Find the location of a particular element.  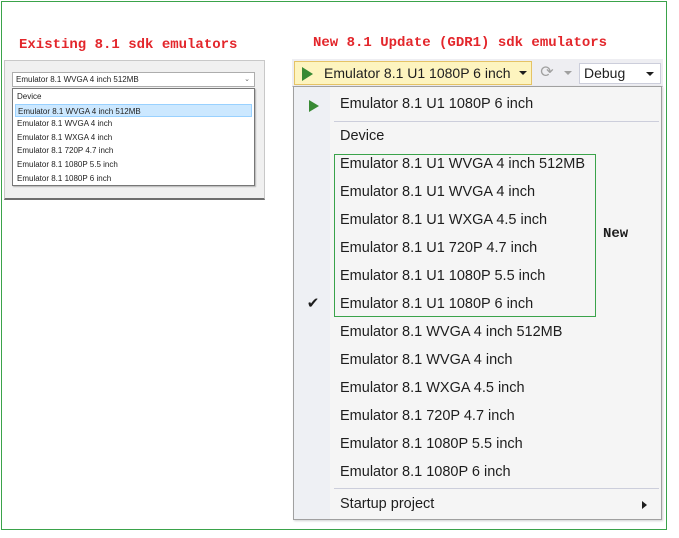

menu-item-emulator: Emulator 8.1 WXGA 4.5 inch is located at coordinates (477, 389).